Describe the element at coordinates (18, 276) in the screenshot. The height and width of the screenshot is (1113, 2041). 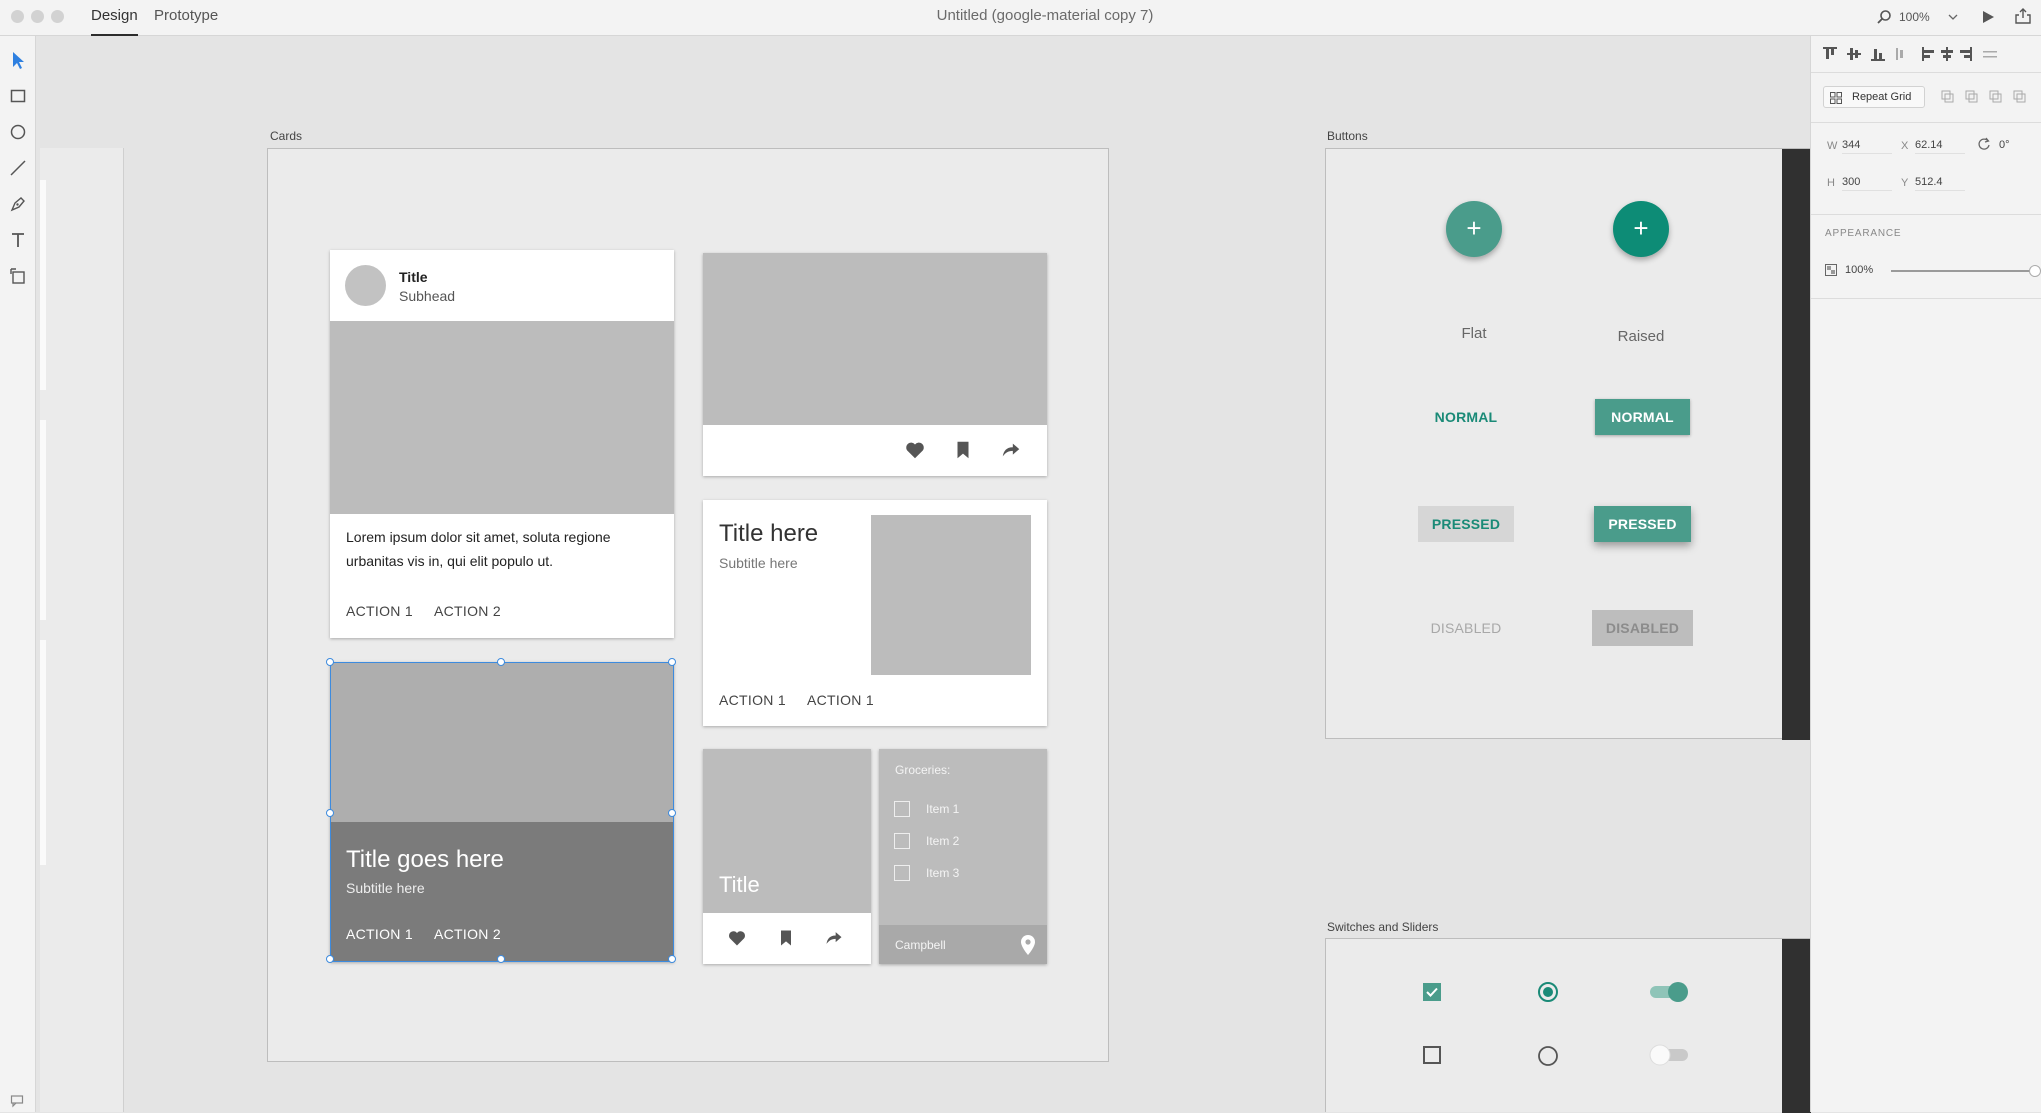
I see `artboard-icon` at that location.